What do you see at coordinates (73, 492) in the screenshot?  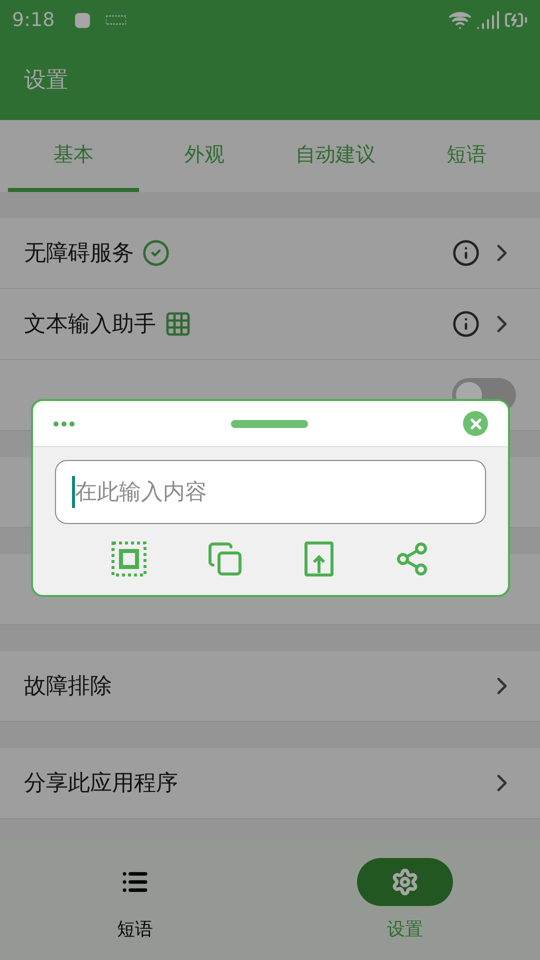 I see `text-cursor` at bounding box center [73, 492].